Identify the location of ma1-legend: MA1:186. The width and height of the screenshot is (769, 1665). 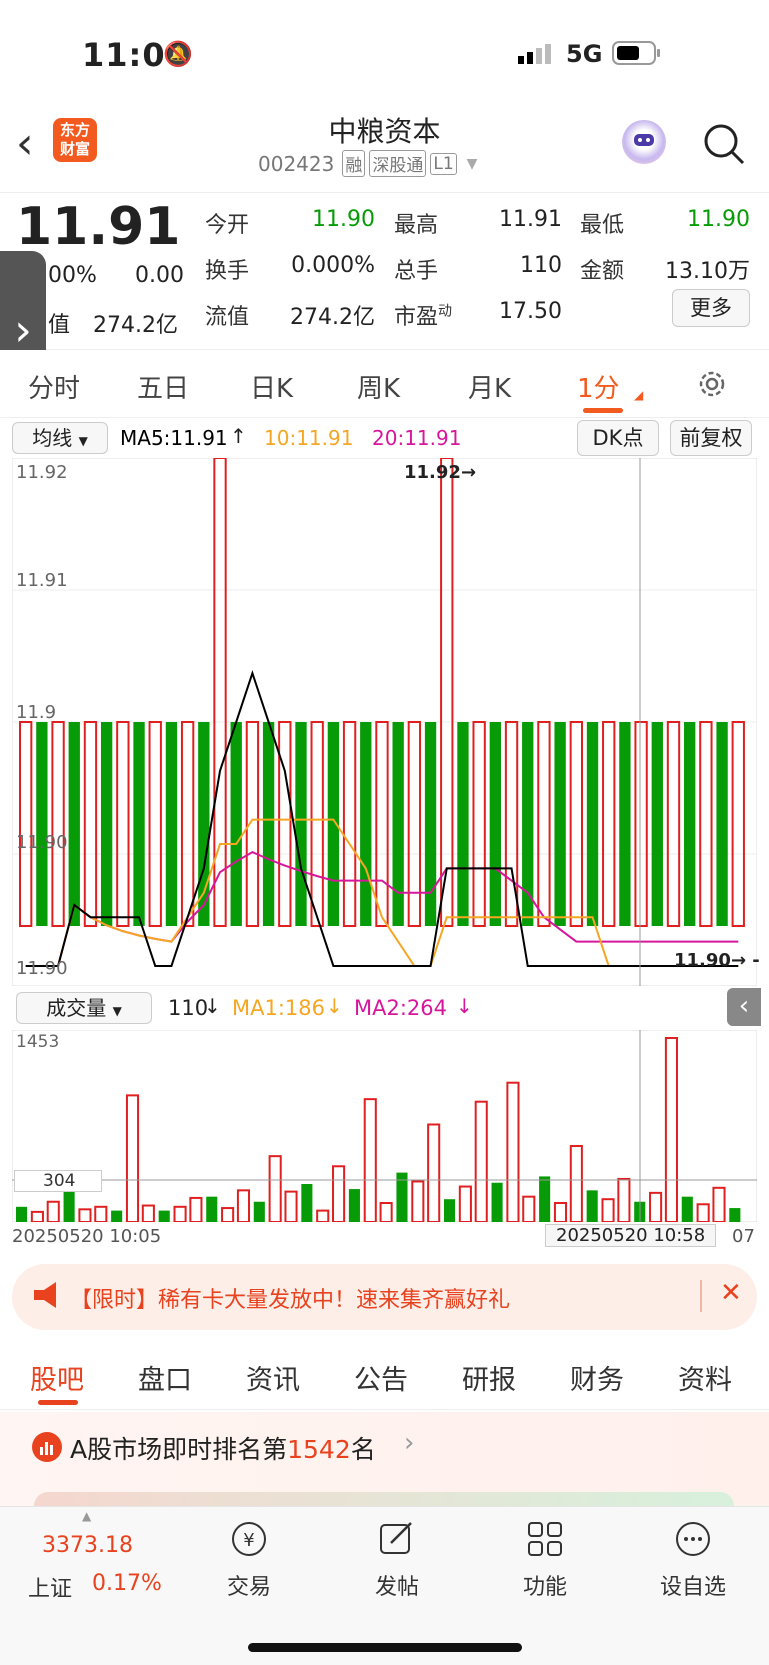
(279, 1008).